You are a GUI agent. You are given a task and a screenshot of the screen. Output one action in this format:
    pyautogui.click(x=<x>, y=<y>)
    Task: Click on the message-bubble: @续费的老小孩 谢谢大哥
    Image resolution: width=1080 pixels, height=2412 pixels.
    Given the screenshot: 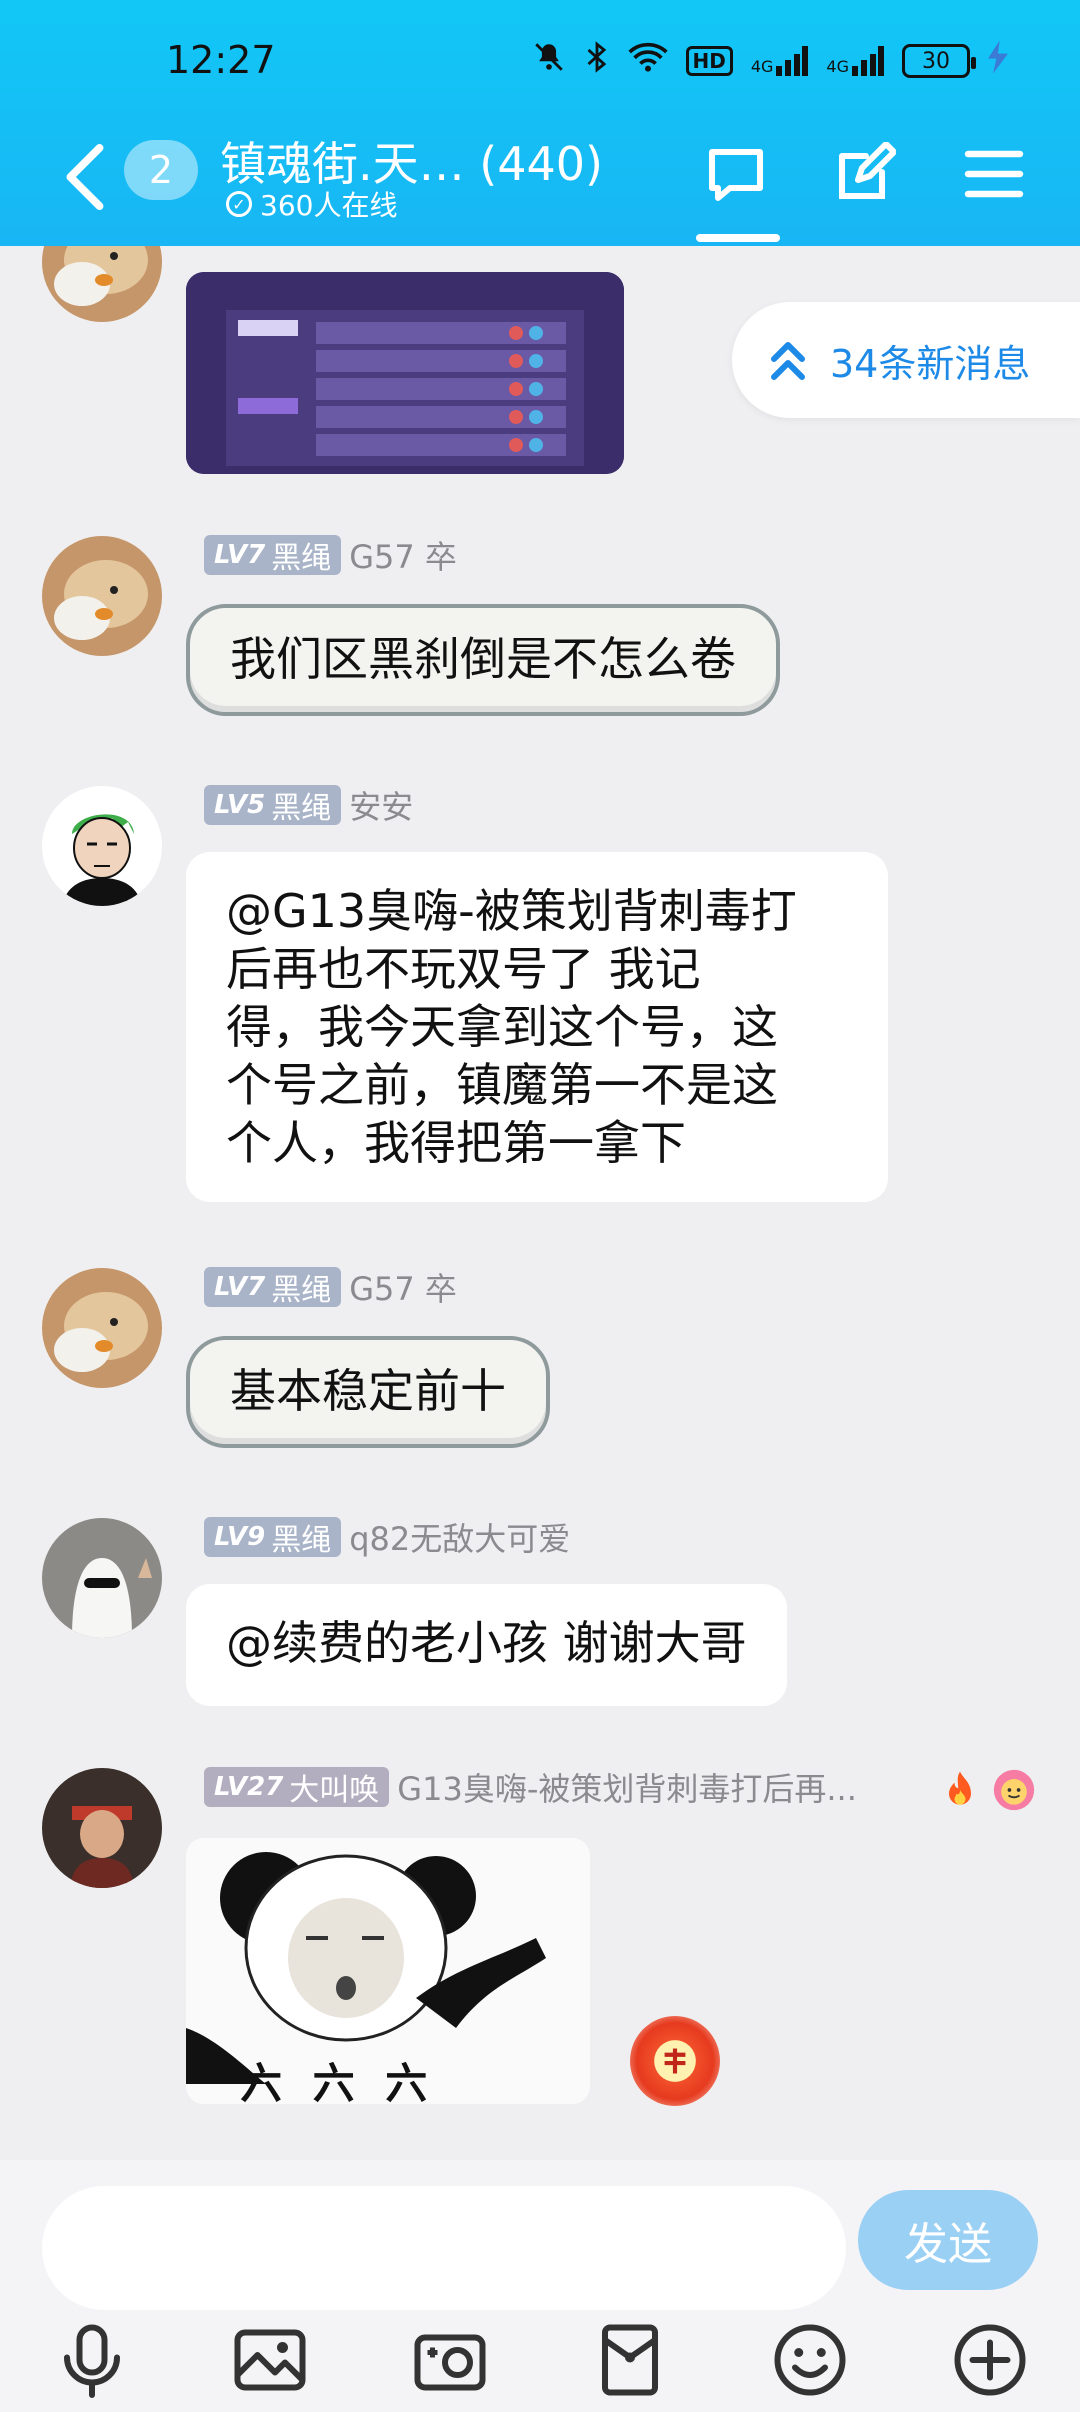 What is the action you would take?
    pyautogui.click(x=486, y=1645)
    